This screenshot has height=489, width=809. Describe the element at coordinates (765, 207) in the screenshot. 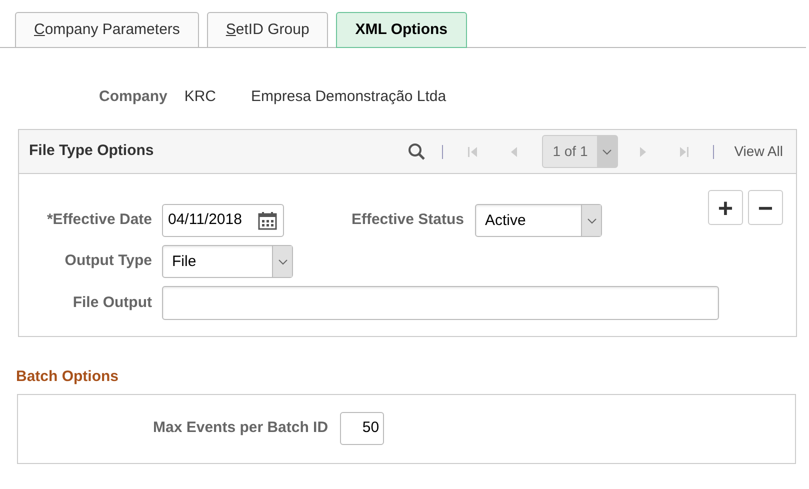

I see `delete-row-button: −` at that location.